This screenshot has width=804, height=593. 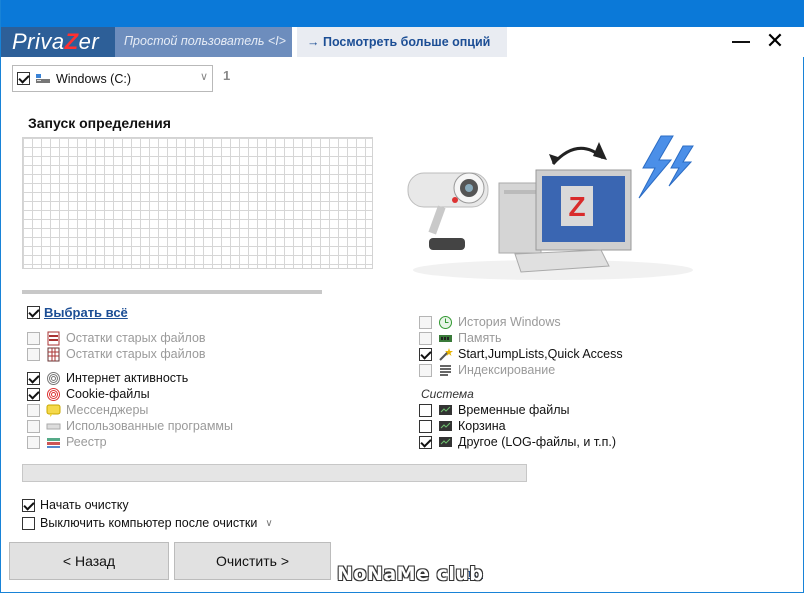 I want to click on list-item-cookies: Cookie-файлы, so click(x=88, y=394).